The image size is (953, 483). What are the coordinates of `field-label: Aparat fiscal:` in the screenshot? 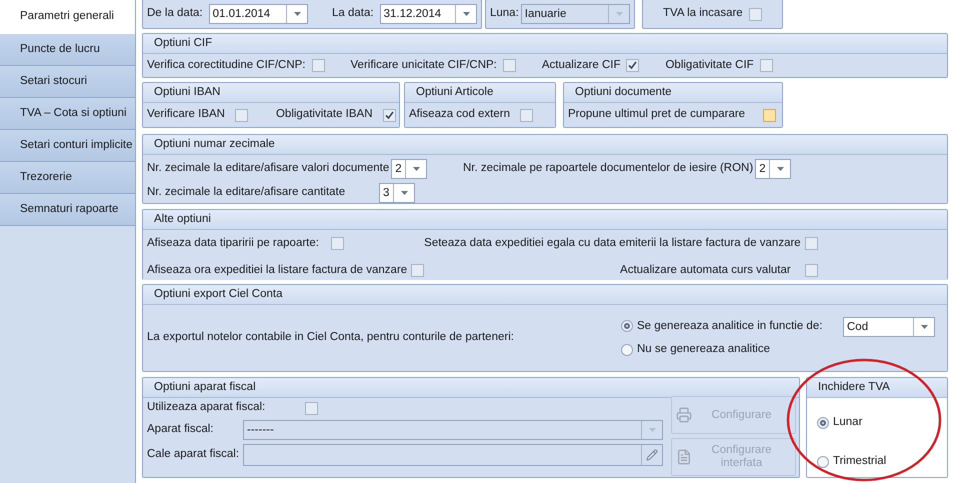 It's located at (180, 430).